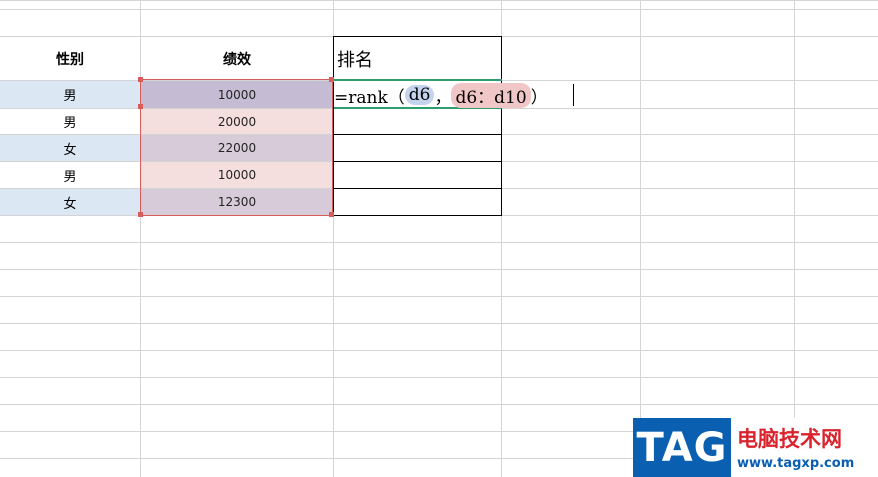 This screenshot has width=878, height=477. What do you see at coordinates (491, 95) in the screenshot?
I see `formula-ref-range: d6：d10` at bounding box center [491, 95].